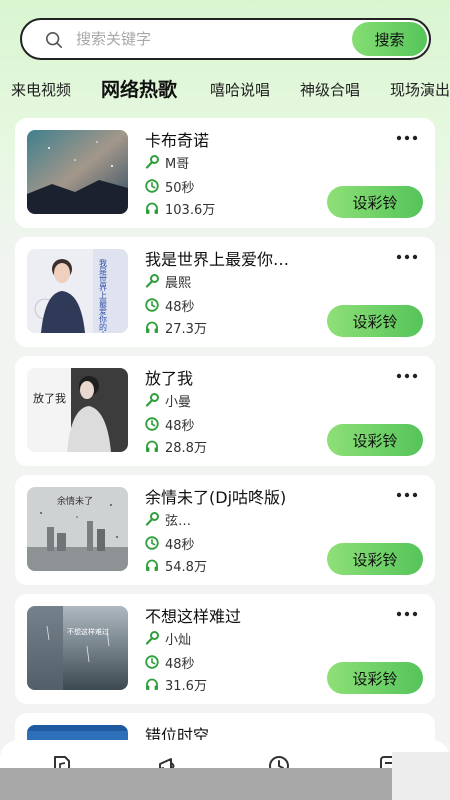  I want to click on song-card: 不想这样难过 不想这样难过 小灿 48秒 31.6万 设彩铃, so click(225, 649).